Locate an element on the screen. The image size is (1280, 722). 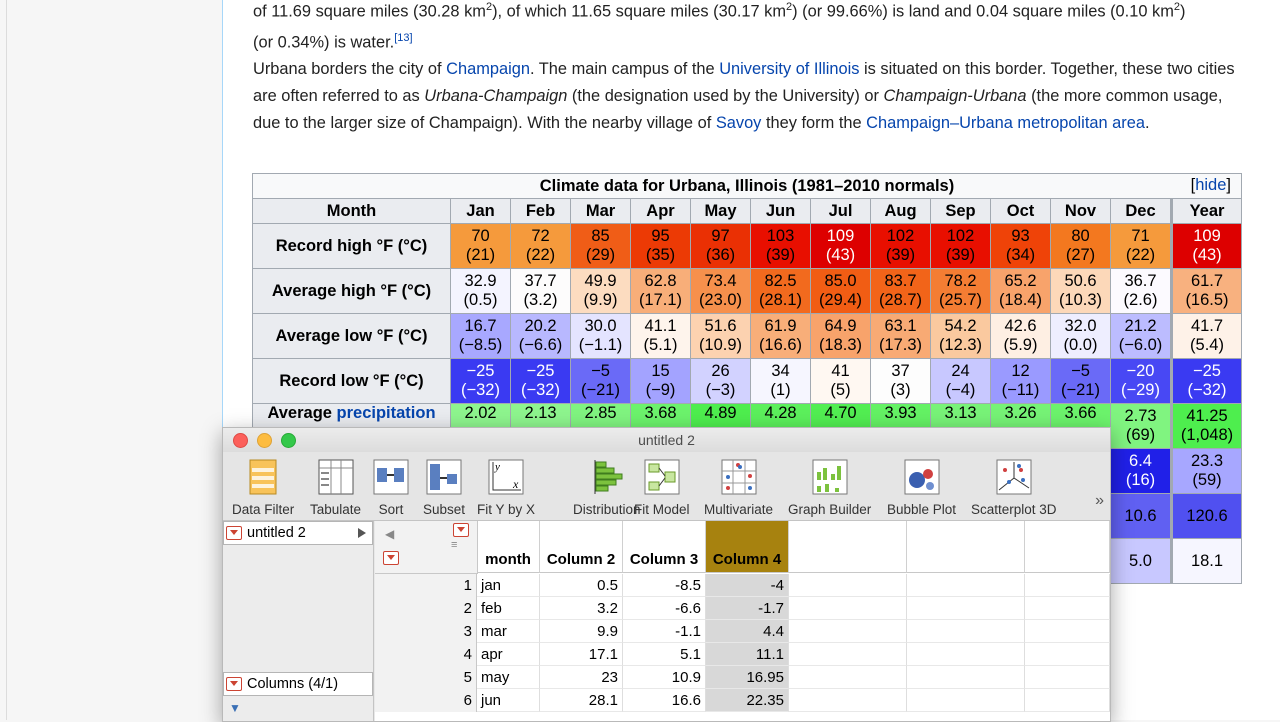
table-cell: 22.35 is located at coordinates (747, 700).